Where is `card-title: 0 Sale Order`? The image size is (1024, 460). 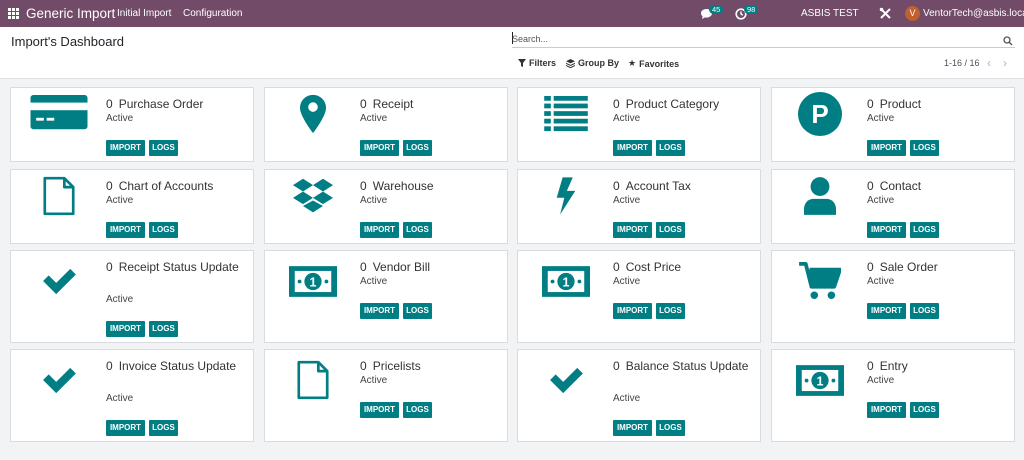
card-title: 0 Sale Order is located at coordinates (937, 267).